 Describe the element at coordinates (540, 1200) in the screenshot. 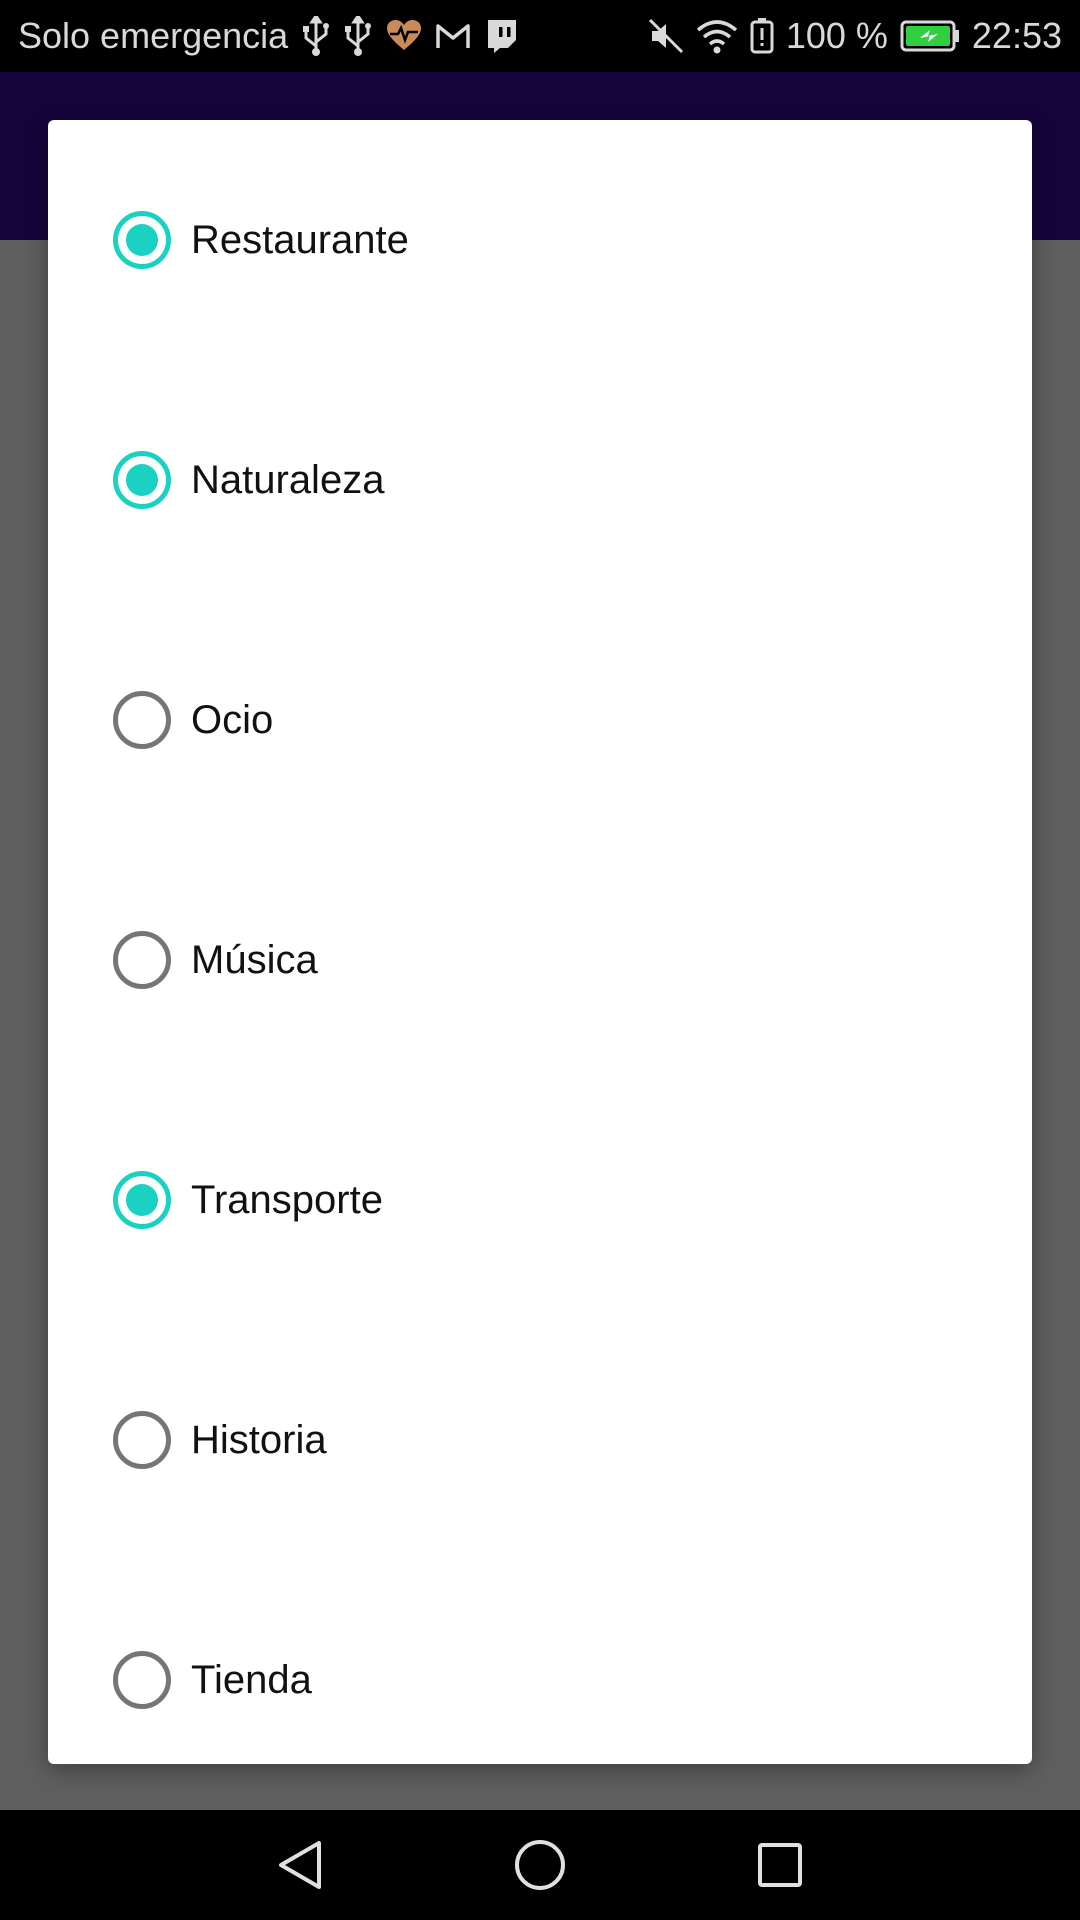

I see `radio-option-transporte: Transporte` at that location.